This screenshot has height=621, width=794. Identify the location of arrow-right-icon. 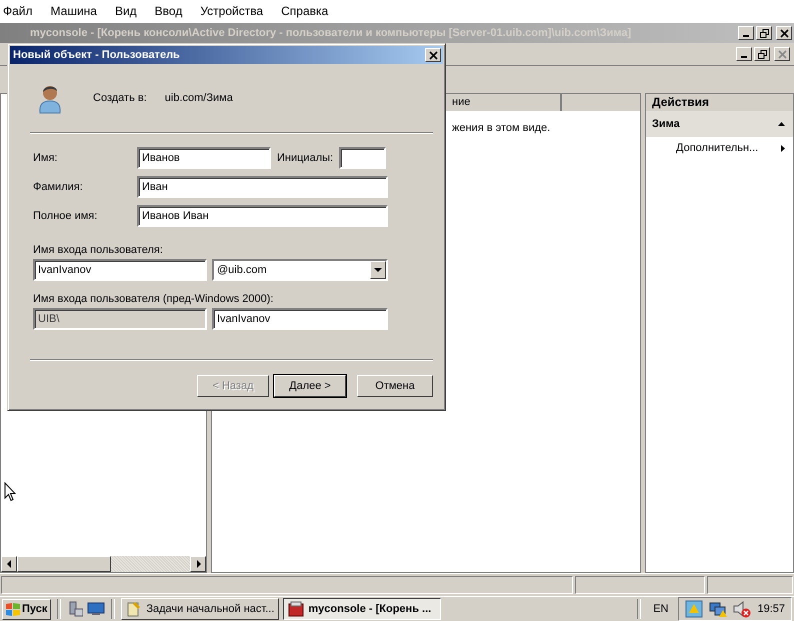
(198, 564).